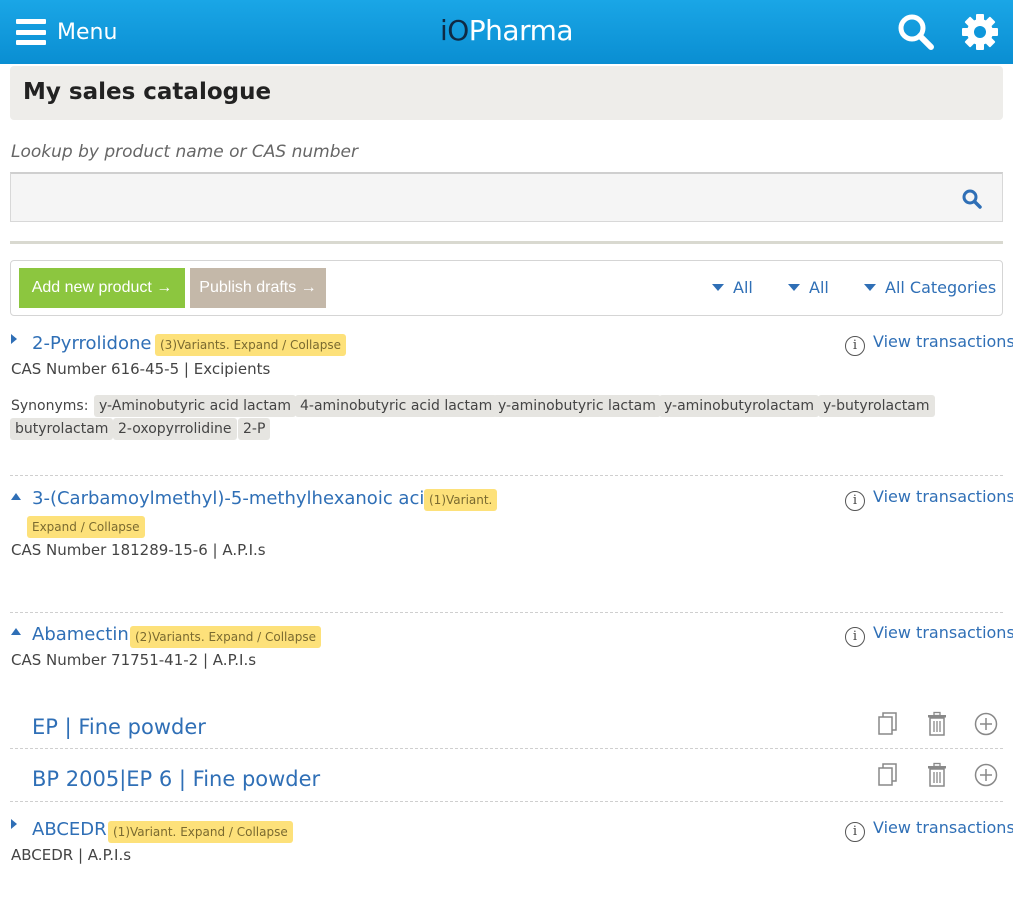  I want to click on publish-drafts-button: Publish drafts →, so click(258, 288).